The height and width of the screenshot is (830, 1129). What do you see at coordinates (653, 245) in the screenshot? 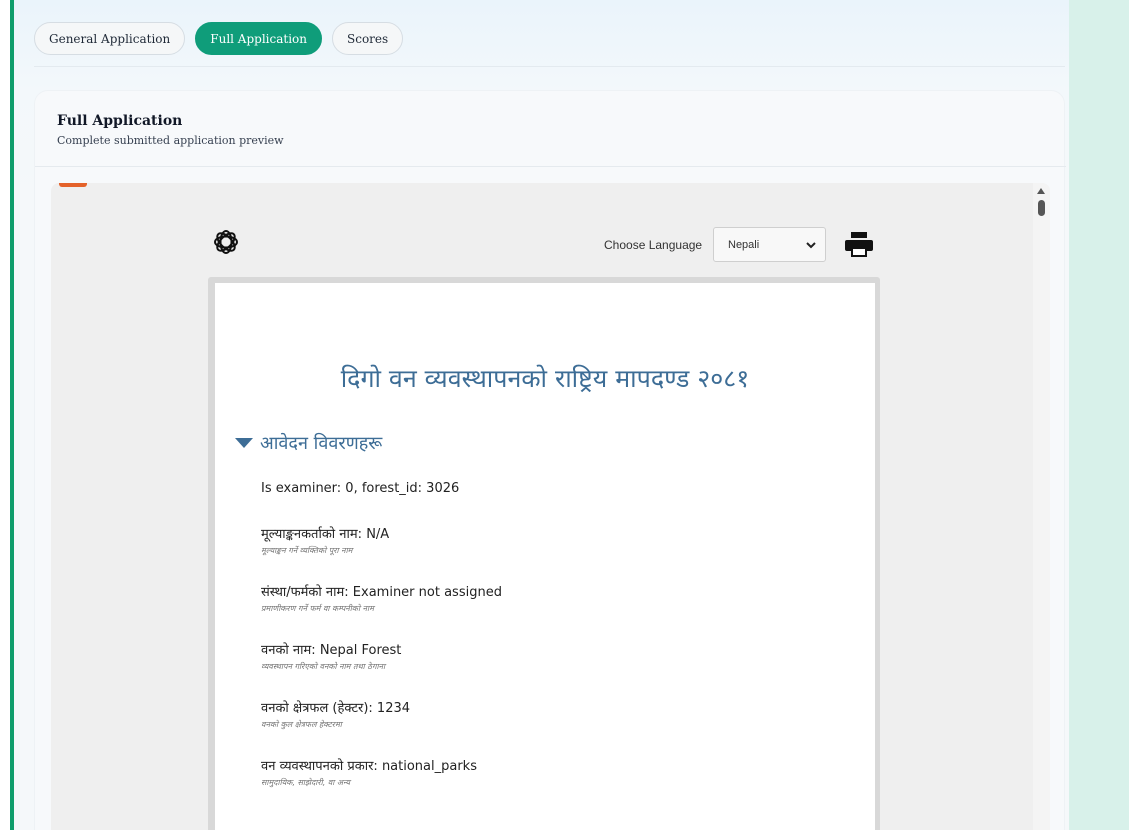
I see `language-label: Choose Language` at bounding box center [653, 245].